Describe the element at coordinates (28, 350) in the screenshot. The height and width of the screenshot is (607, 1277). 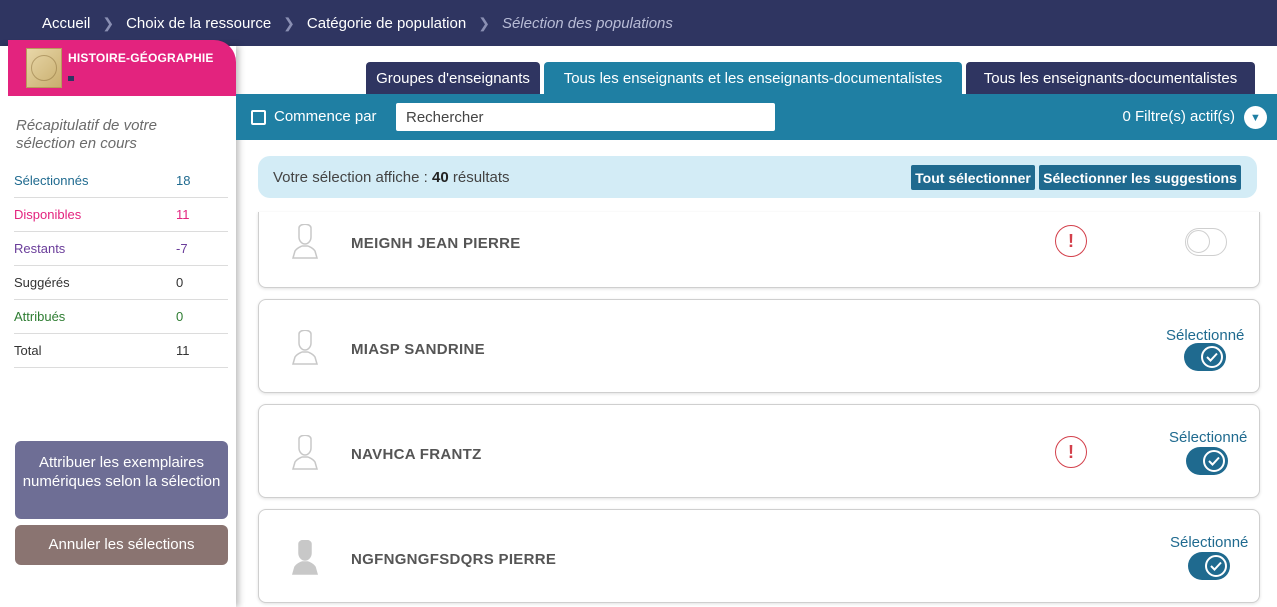
I see `stat-label: Total` at that location.